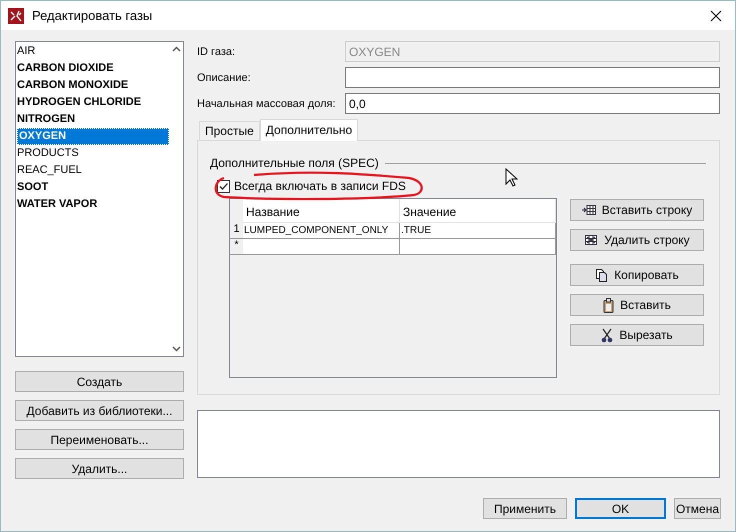 Image resolution: width=736 pixels, height=532 pixels. I want to click on mouse-pointer-icon, so click(511, 178).